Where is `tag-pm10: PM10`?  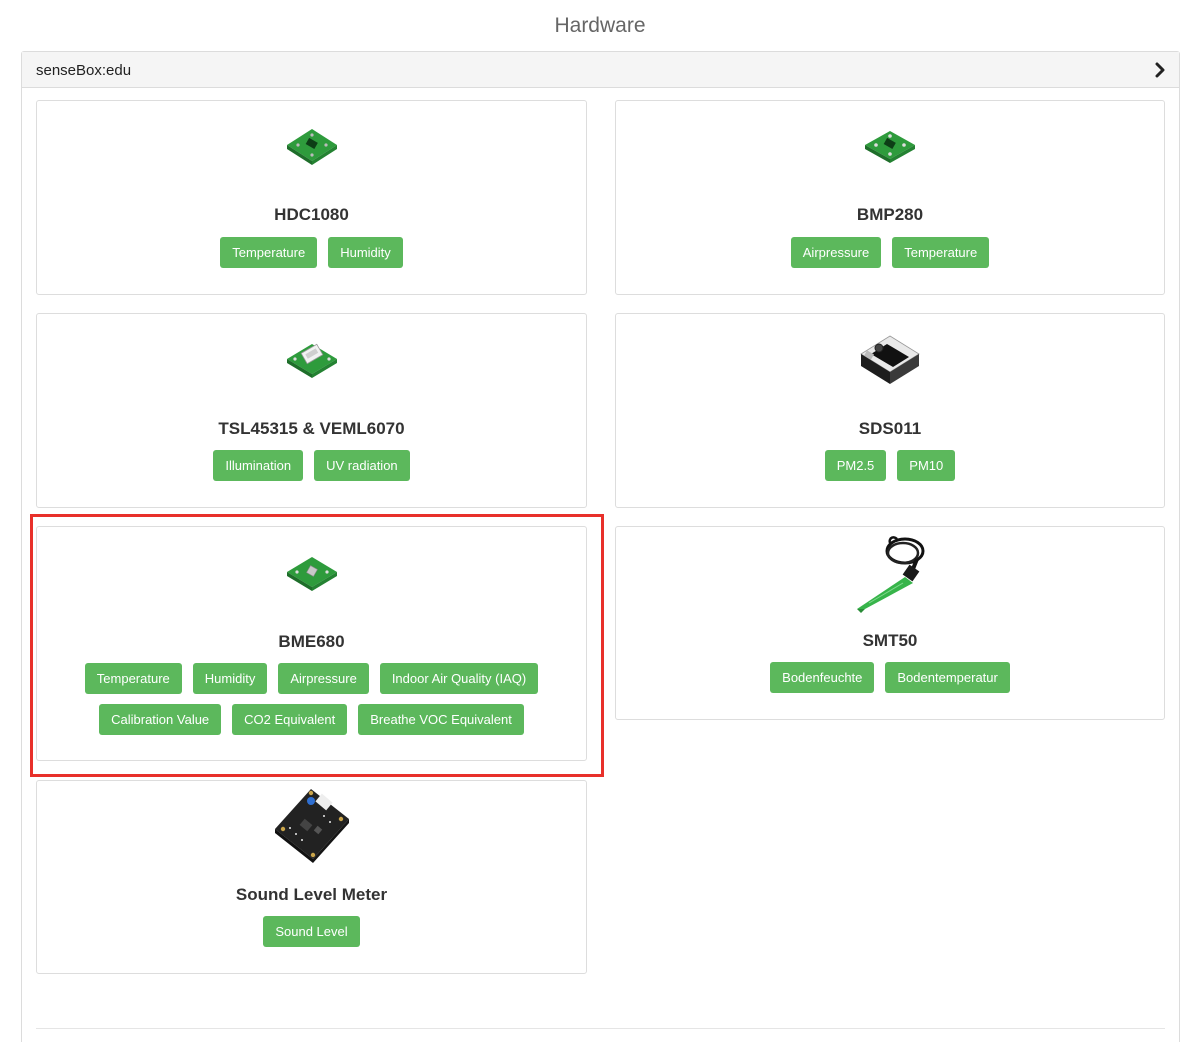
tag-pm10: PM10 is located at coordinates (926, 465).